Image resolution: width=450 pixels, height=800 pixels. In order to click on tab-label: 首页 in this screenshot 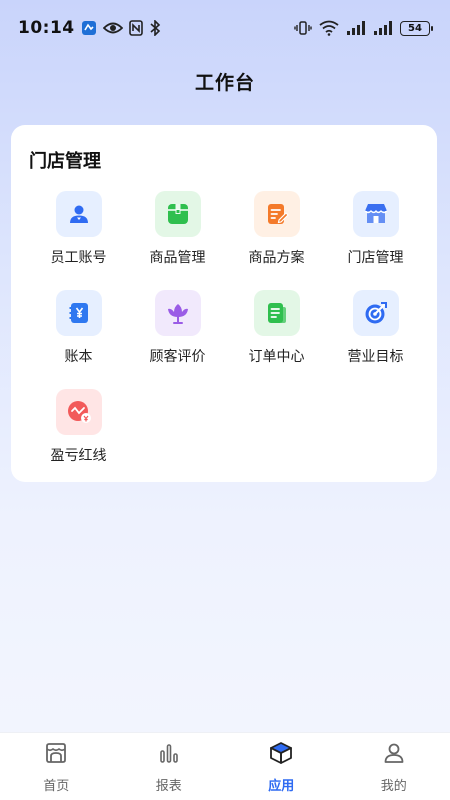, I will do `click(56, 786)`.